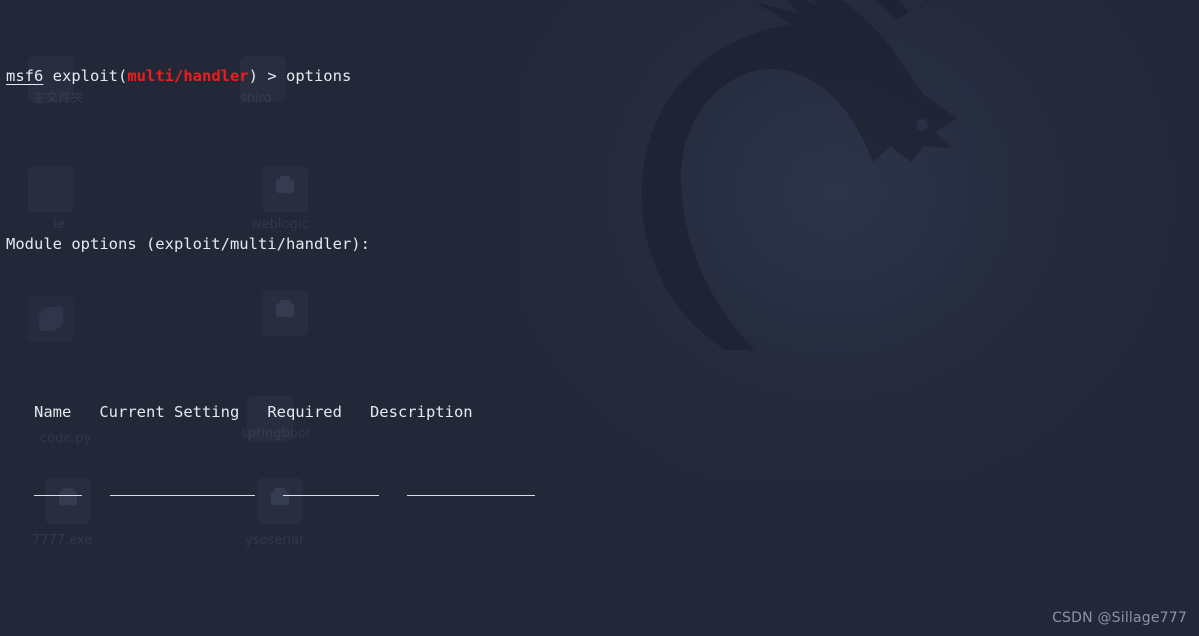 This screenshot has height=636, width=1199. Describe the element at coordinates (421, 412) in the screenshot. I see `module-col-description: Description` at that location.